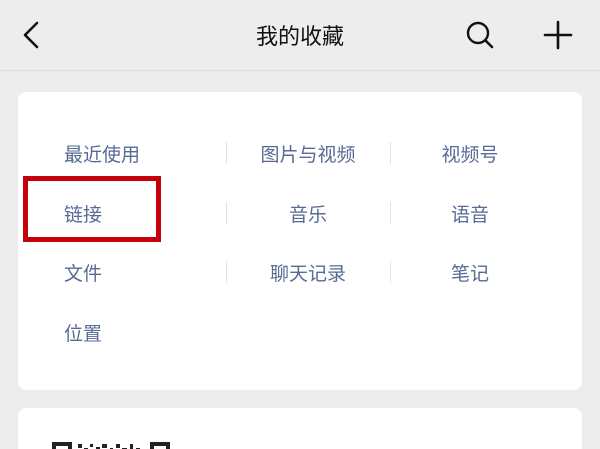 The height and width of the screenshot is (449, 600). Describe the element at coordinates (308, 213) in the screenshot. I see `category-music: 音乐` at that location.